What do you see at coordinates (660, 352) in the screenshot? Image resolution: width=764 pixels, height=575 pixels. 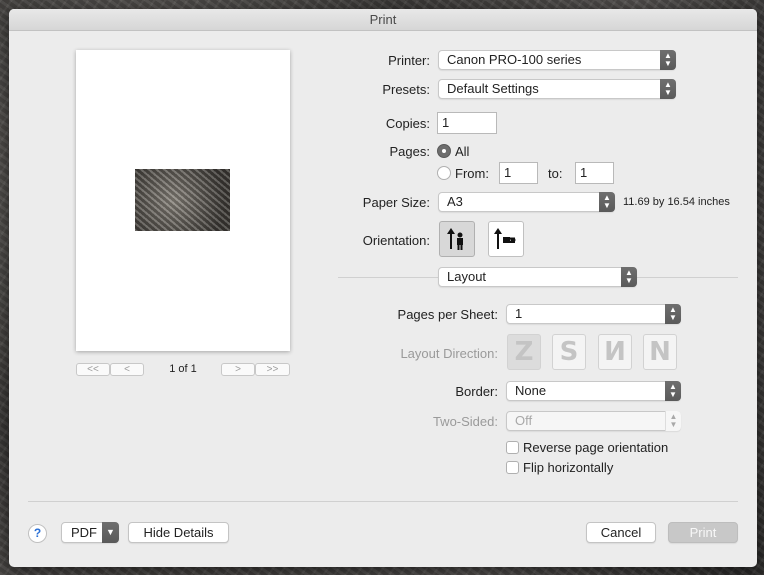 I see `direction-n-button: N` at bounding box center [660, 352].